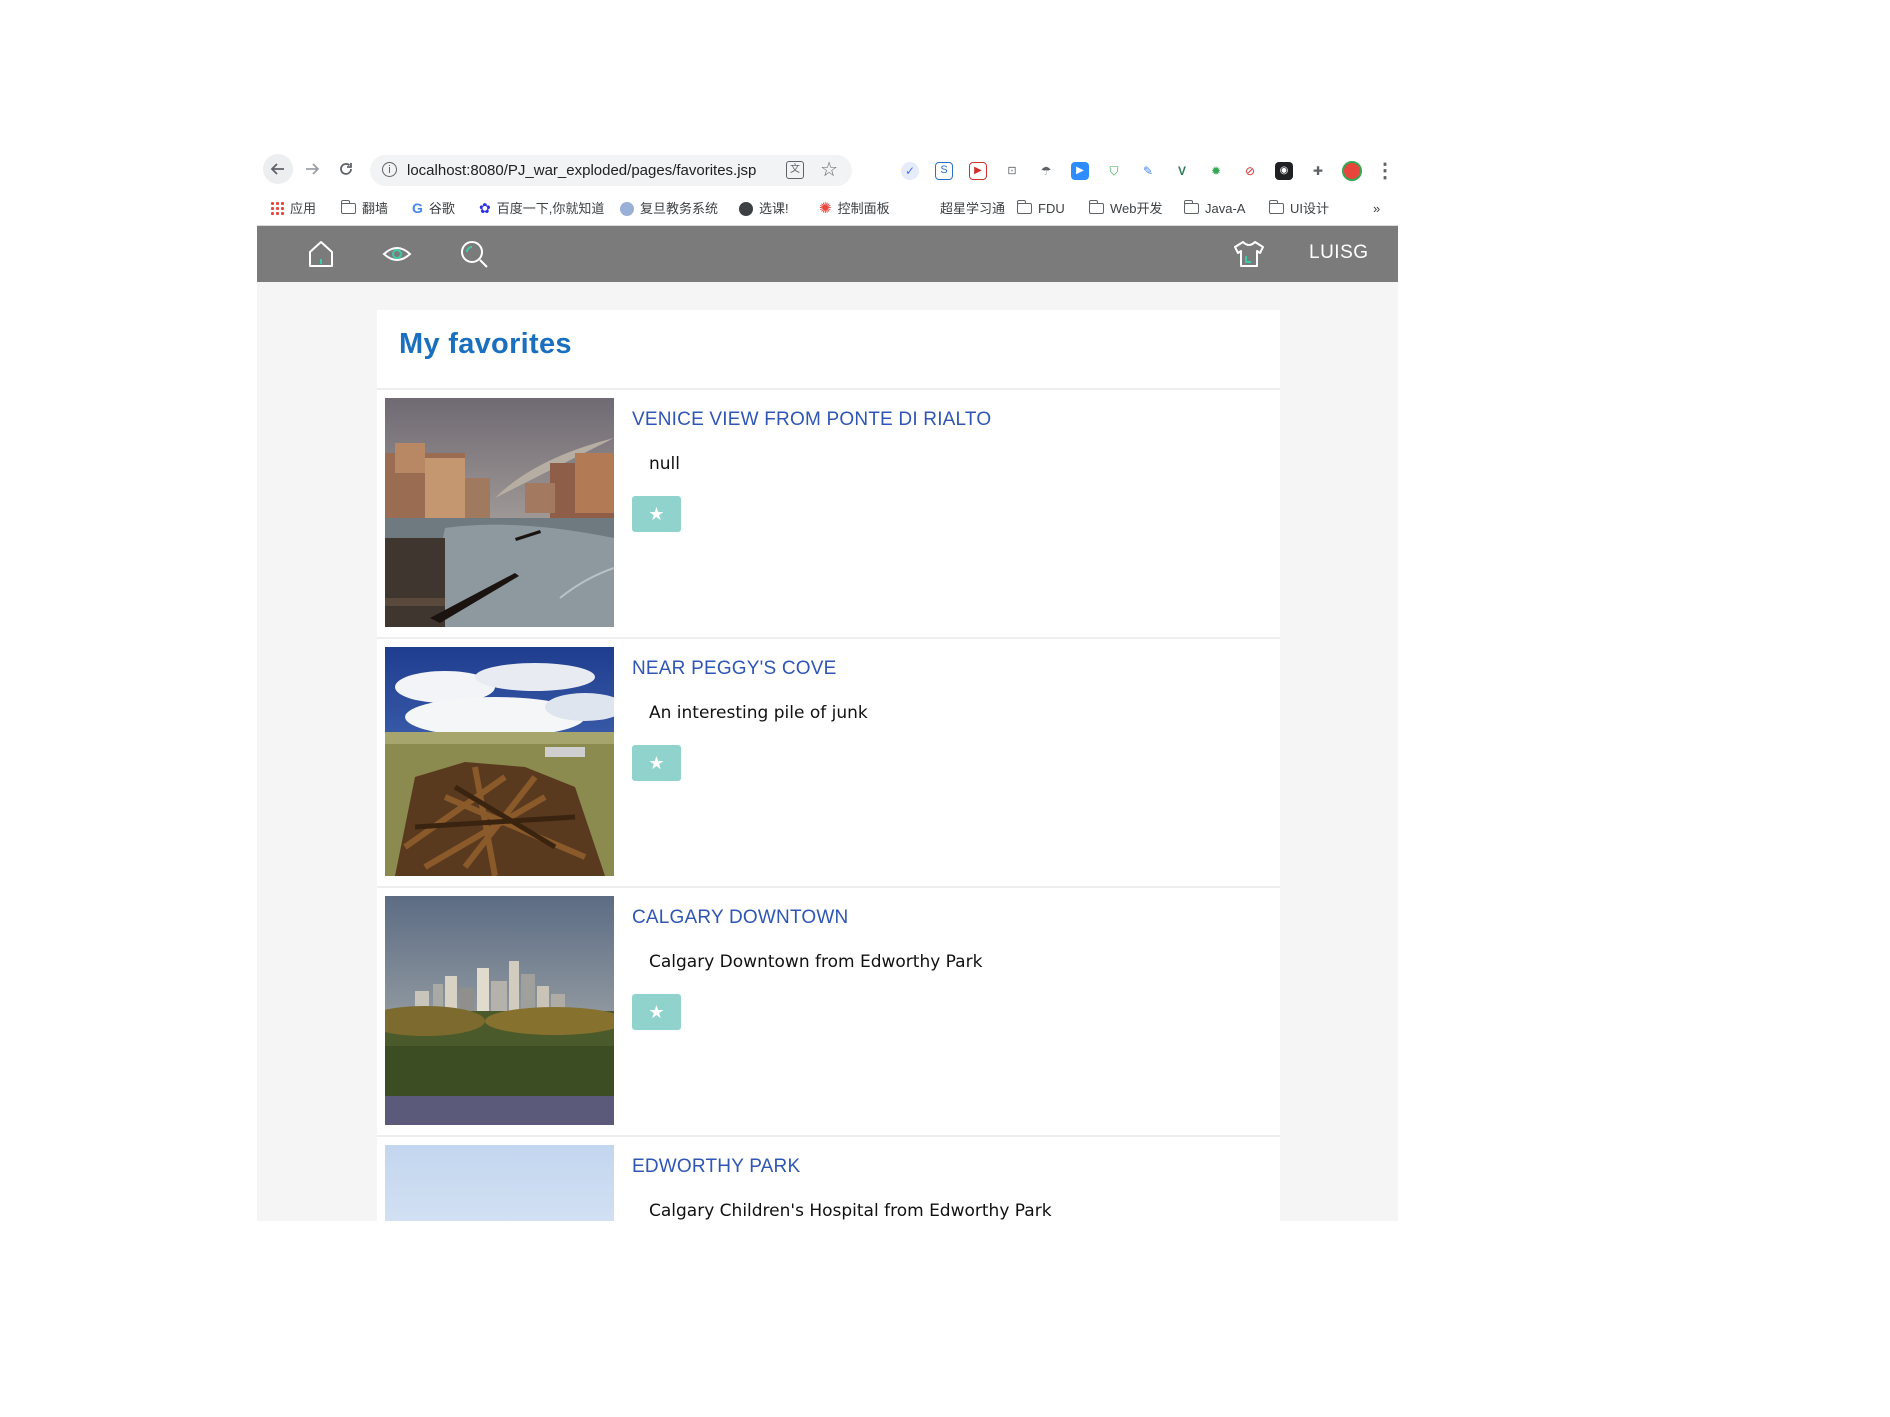 This screenshot has height=1417, width=1890. I want to click on profile-avatar, so click(1352, 171).